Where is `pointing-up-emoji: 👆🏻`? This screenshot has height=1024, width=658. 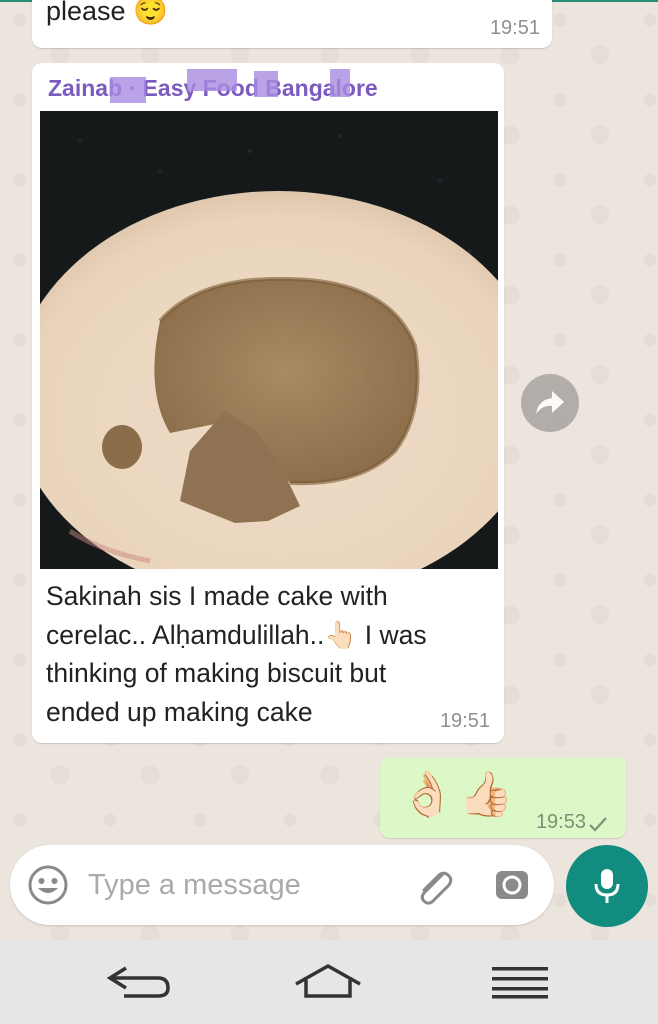
pointing-up-emoji: 👆🏻 is located at coordinates (341, 634).